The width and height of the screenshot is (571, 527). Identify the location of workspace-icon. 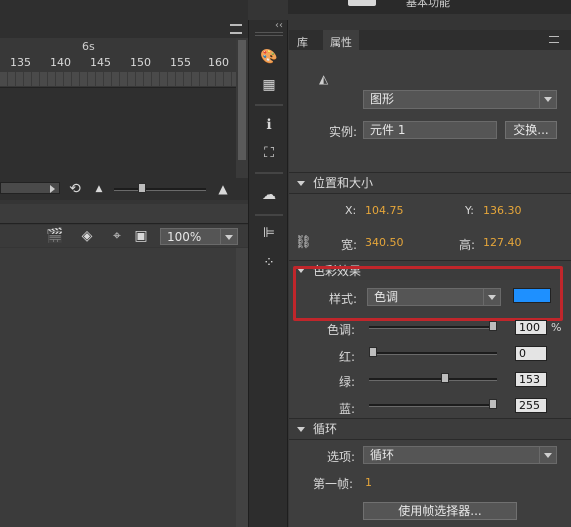
(362, 3).